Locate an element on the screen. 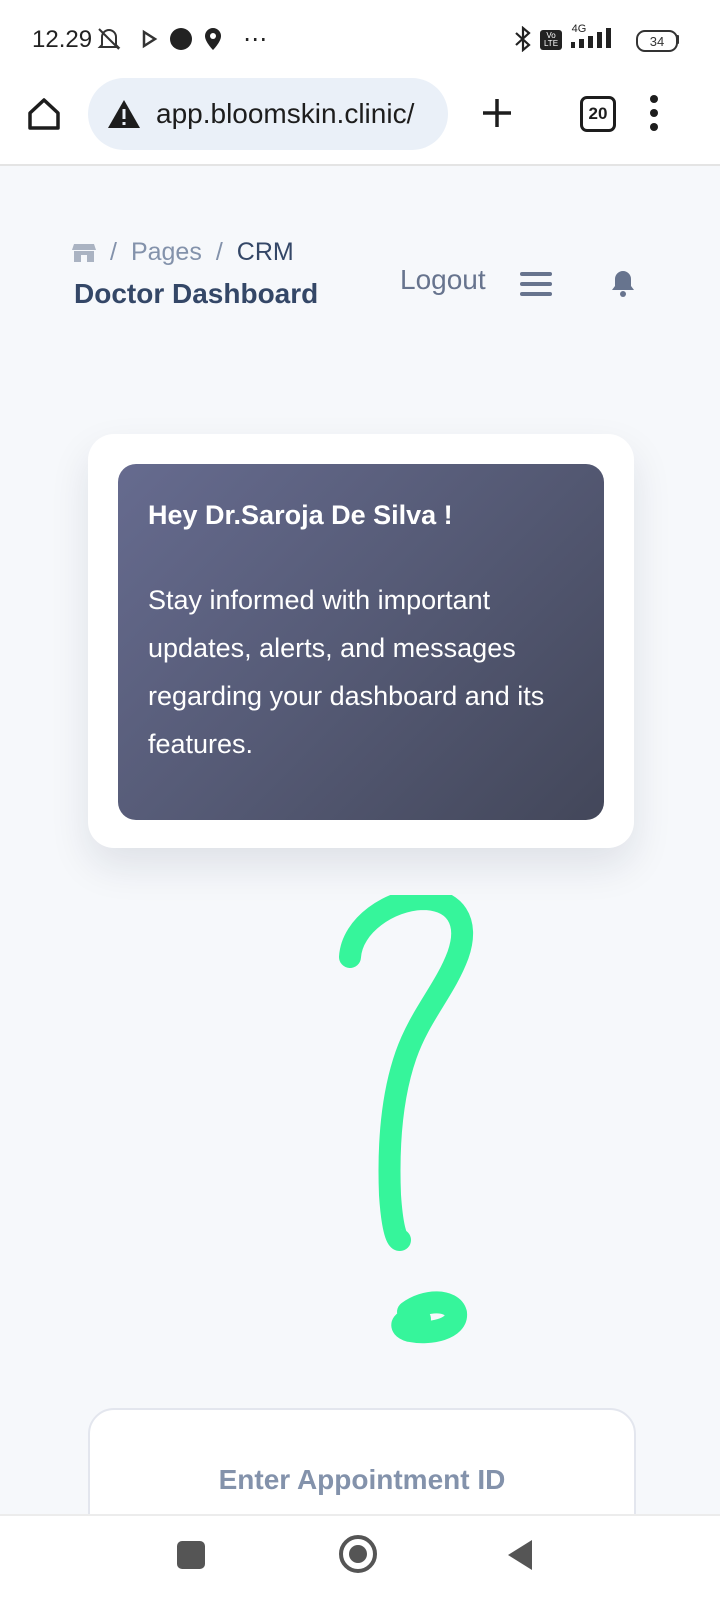 Image resolution: width=720 pixels, height=1602 pixels. record-icon is located at coordinates (181, 39).